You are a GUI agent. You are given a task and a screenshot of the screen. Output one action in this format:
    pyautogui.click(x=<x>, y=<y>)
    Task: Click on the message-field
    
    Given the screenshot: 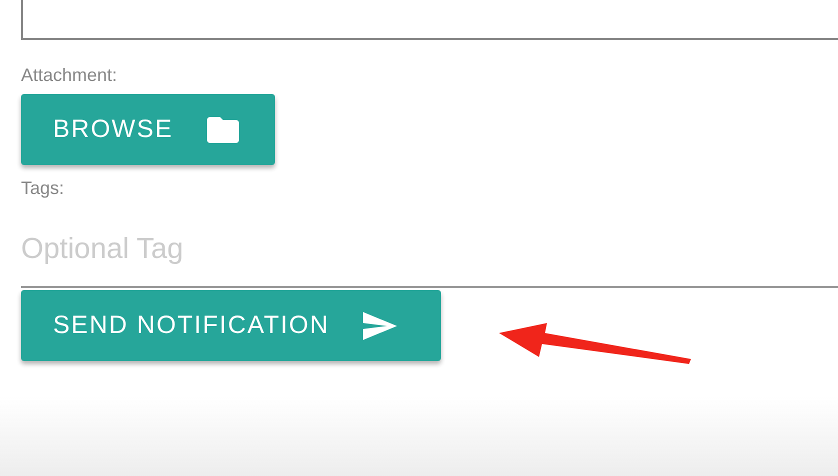 What is the action you would take?
    pyautogui.click(x=429, y=20)
    